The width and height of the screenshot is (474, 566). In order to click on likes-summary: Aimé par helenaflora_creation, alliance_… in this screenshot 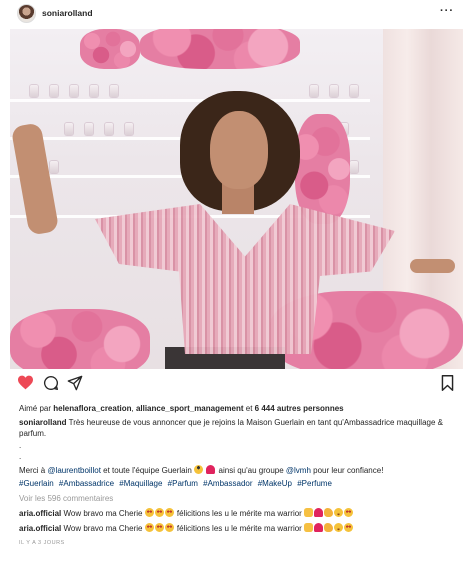, I will do `click(181, 408)`.